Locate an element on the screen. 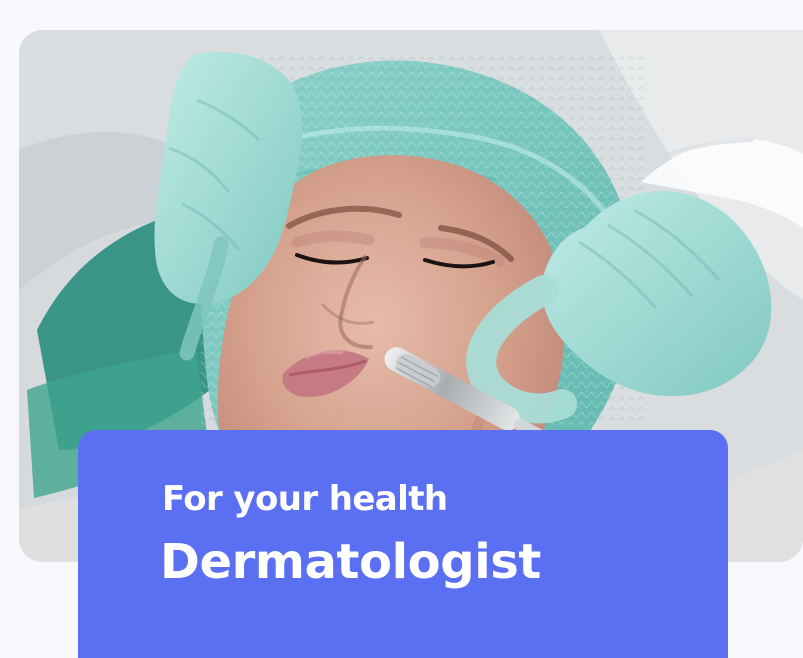 This screenshot has height=658, width=803. caption-title: Dermatologist is located at coordinates (350, 562).